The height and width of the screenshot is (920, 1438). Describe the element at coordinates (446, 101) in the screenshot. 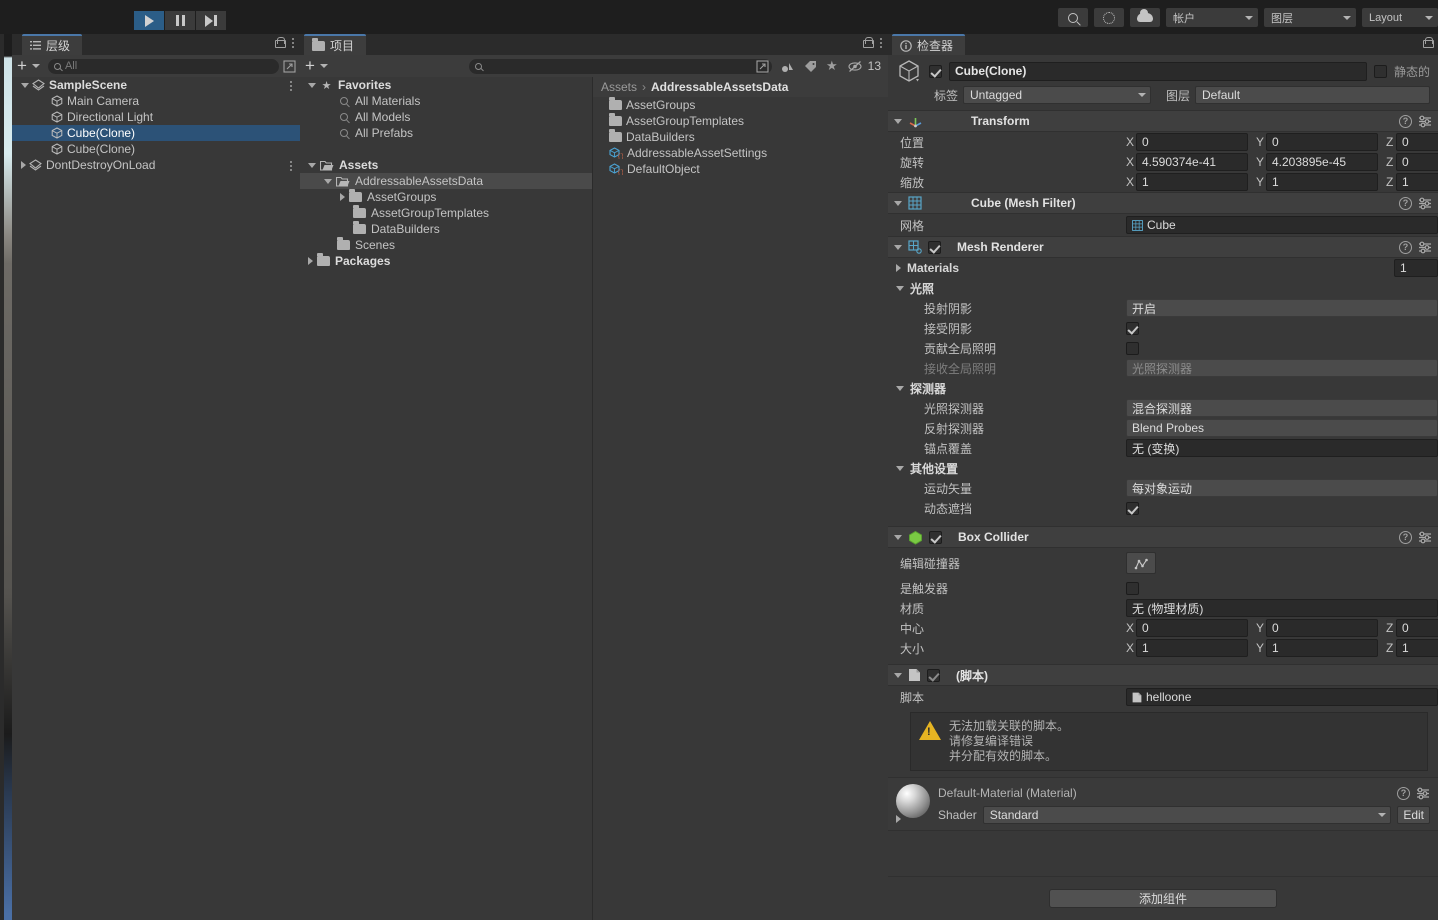

I see `project-tree-item: All Materials` at that location.